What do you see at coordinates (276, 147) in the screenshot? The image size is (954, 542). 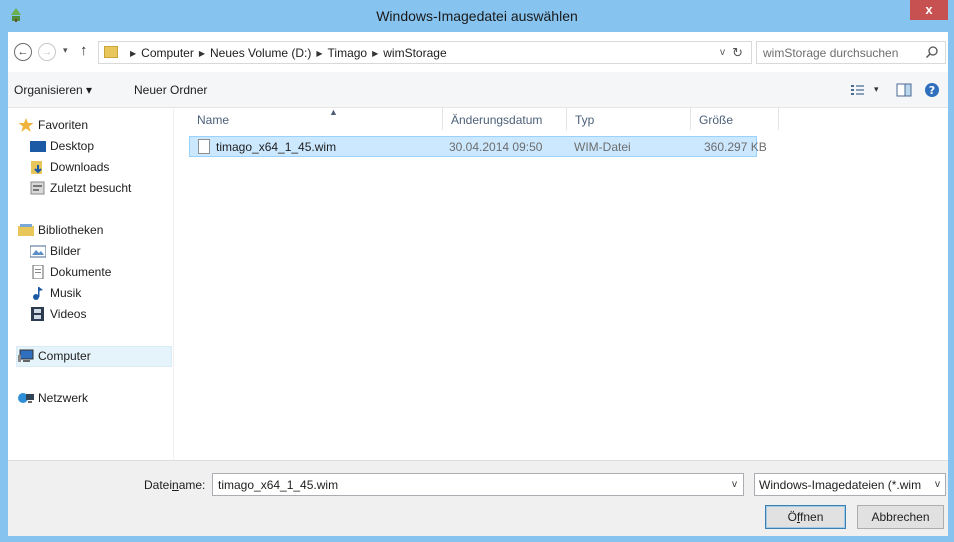 I see `file-name: timago_x64_1_45.wim` at bounding box center [276, 147].